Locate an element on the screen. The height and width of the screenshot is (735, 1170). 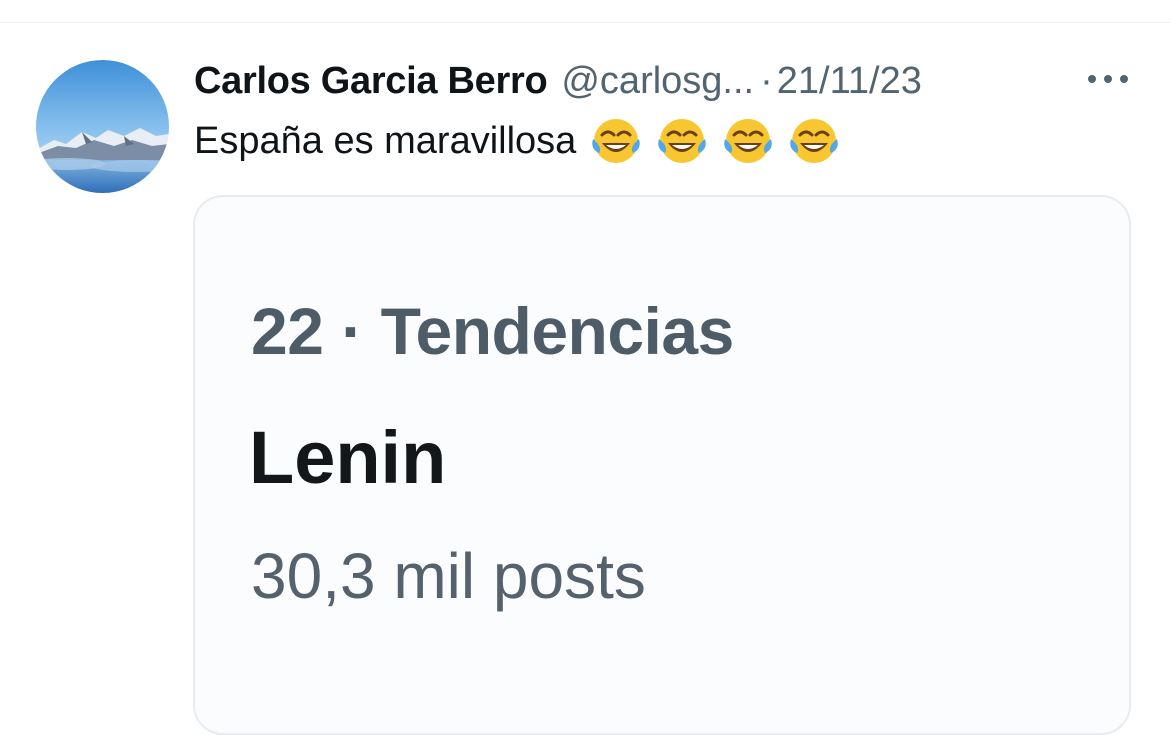
more-options-button is located at coordinates (1108, 79).